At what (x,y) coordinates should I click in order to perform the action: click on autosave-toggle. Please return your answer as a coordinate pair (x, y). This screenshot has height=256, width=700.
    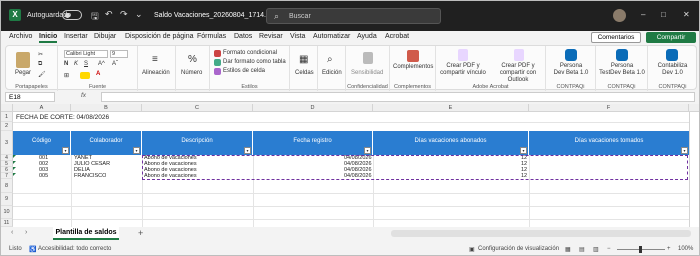
    Looking at the image, I should click on (72, 15).